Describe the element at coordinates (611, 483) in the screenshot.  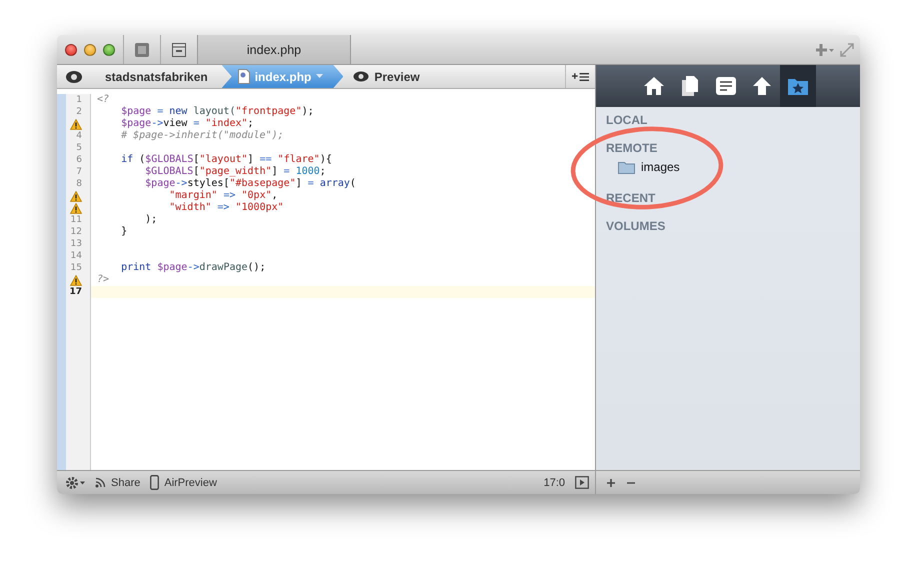
I see `add-icon` at that location.